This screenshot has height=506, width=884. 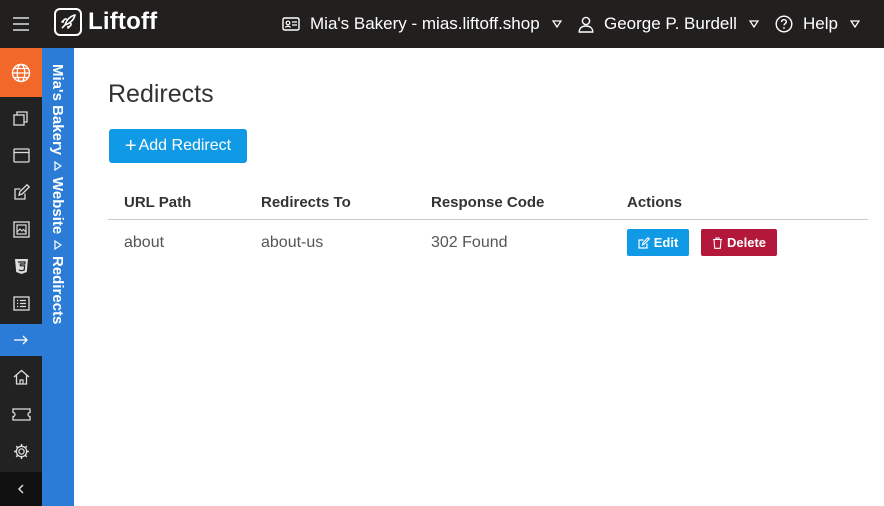 I want to click on sidebar-item-settings, so click(x=21, y=451).